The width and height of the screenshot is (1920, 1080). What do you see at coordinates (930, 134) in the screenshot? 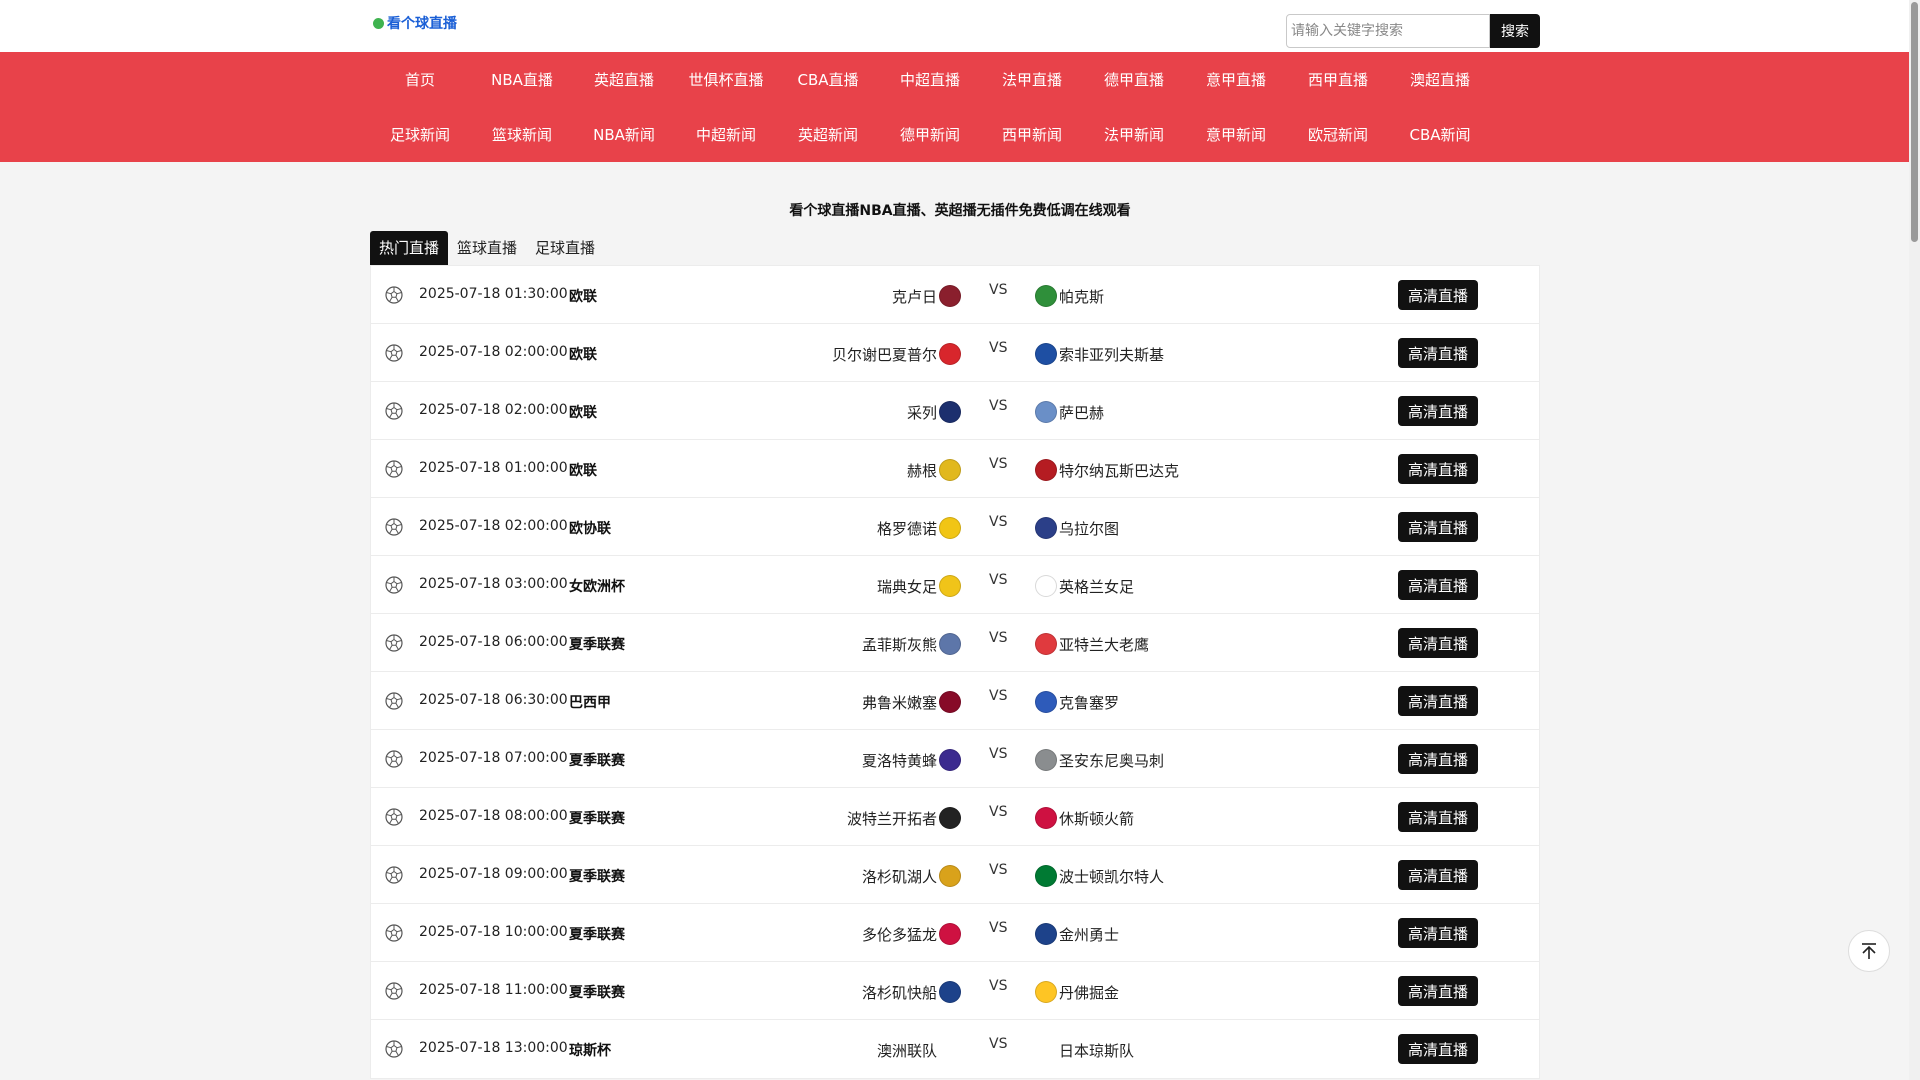
I see `nav-item: 德甲新闻` at bounding box center [930, 134].